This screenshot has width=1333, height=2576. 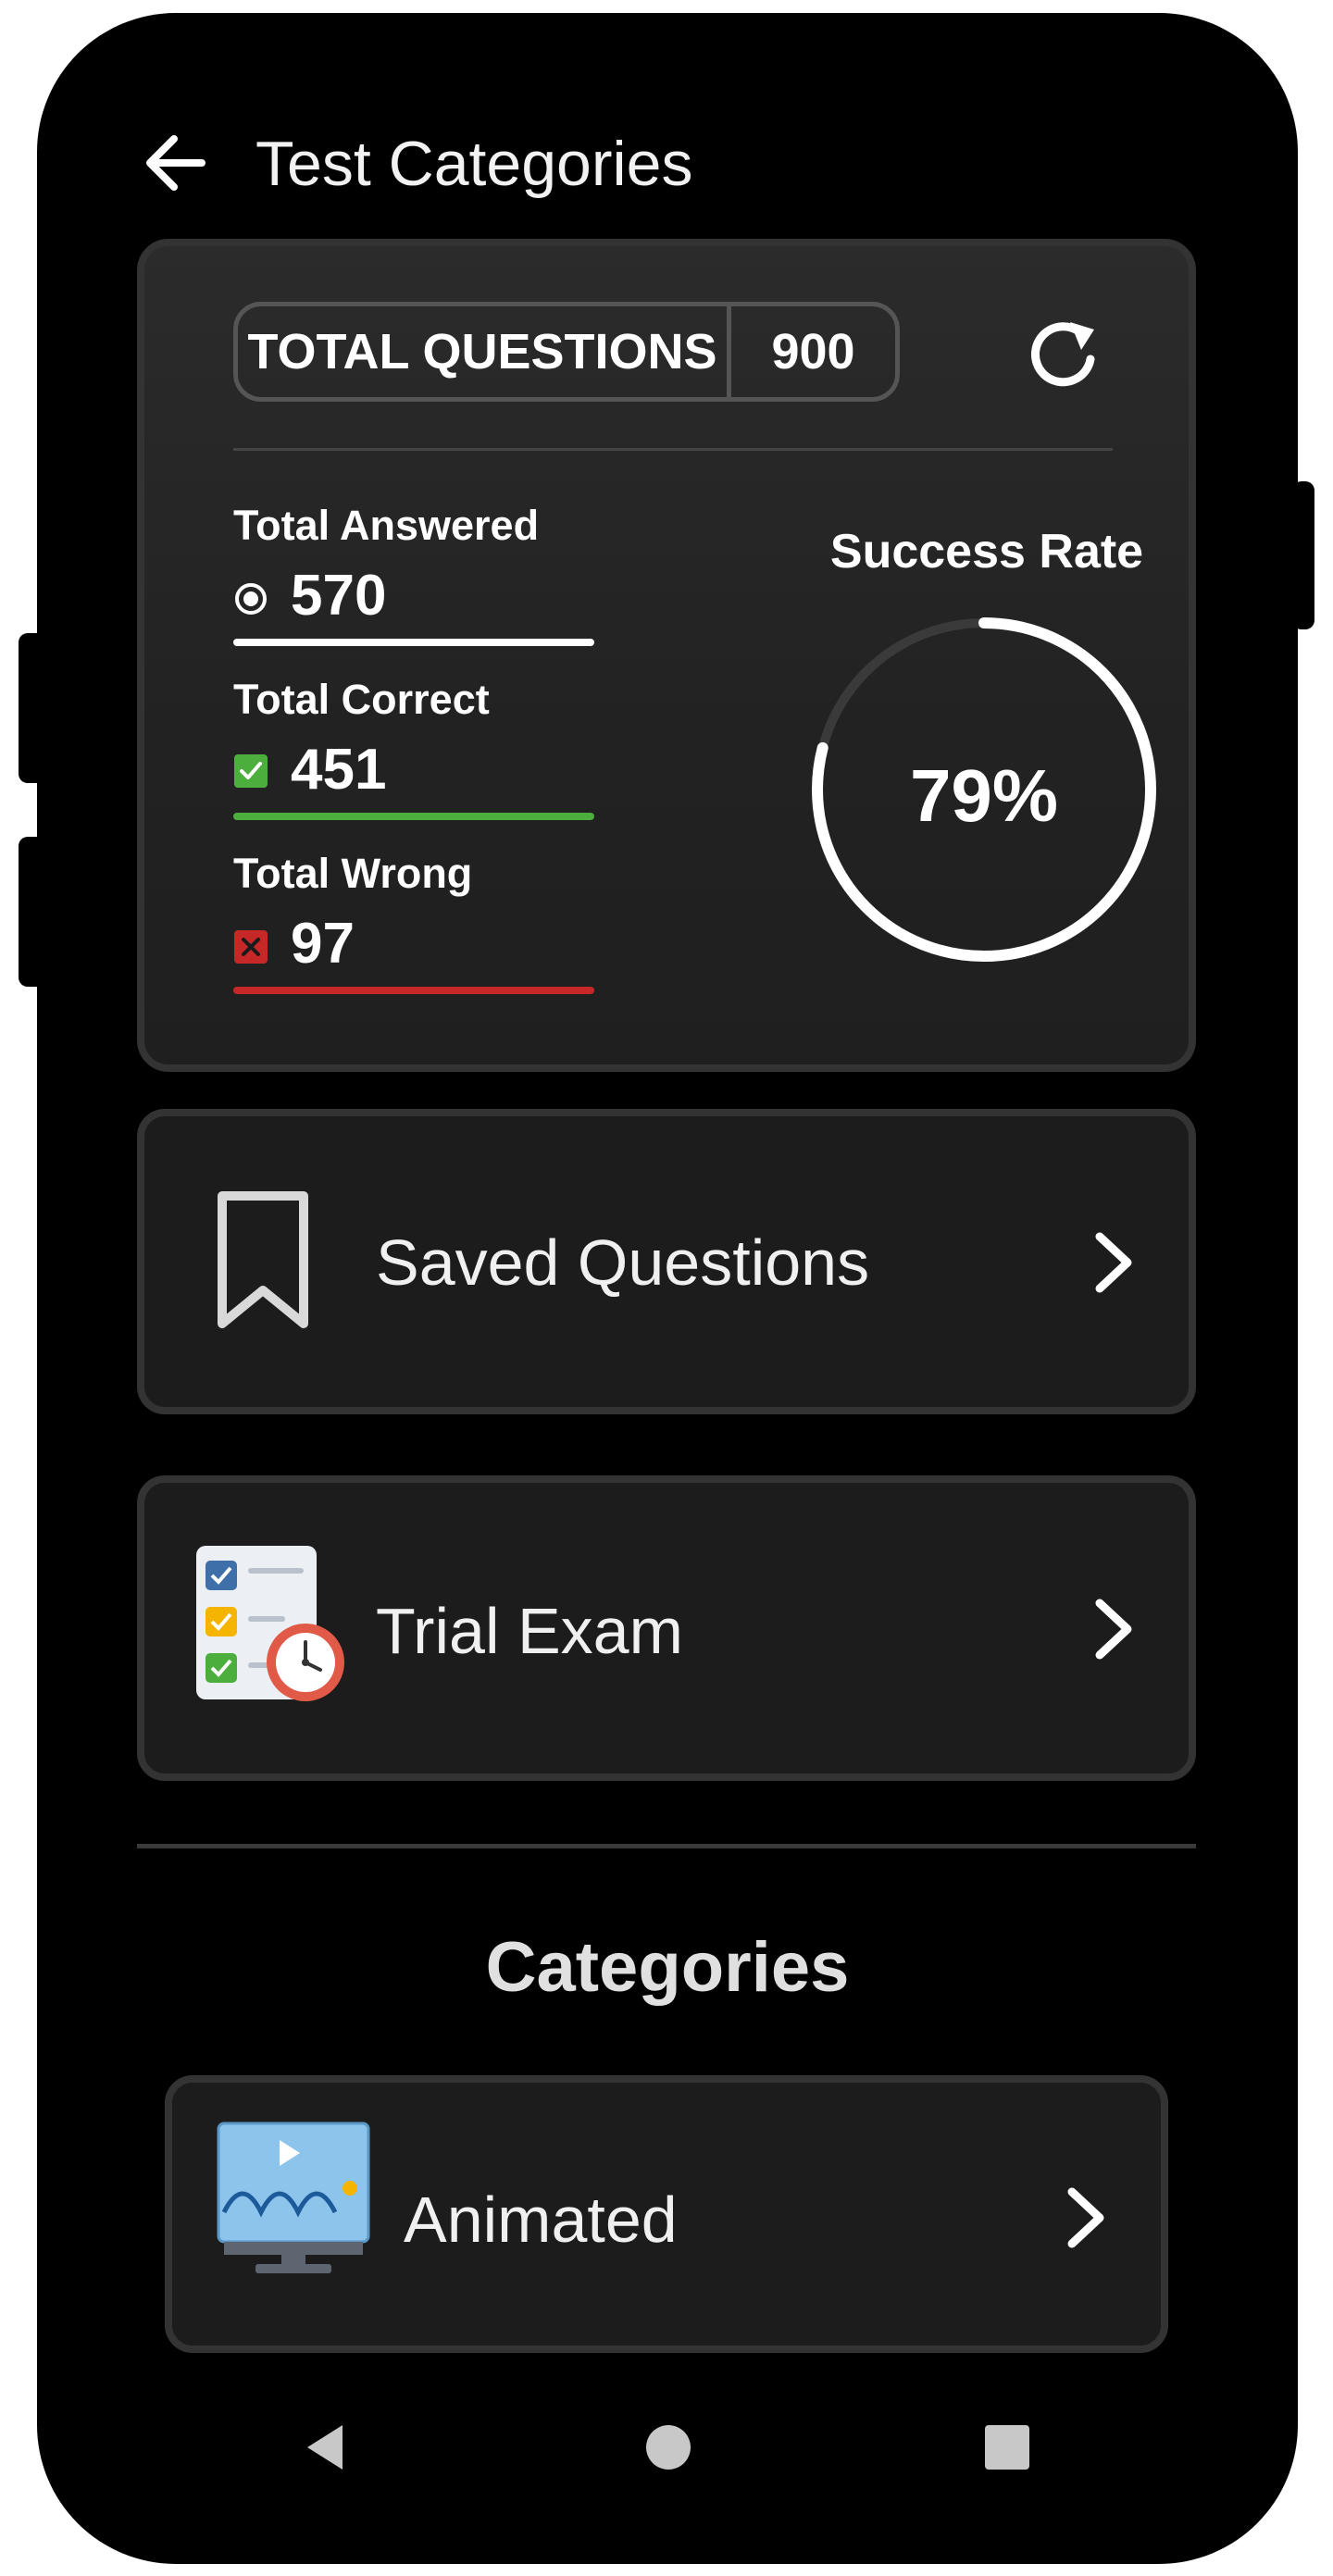 What do you see at coordinates (1066, 354) in the screenshot?
I see `refresh-icon` at bounding box center [1066, 354].